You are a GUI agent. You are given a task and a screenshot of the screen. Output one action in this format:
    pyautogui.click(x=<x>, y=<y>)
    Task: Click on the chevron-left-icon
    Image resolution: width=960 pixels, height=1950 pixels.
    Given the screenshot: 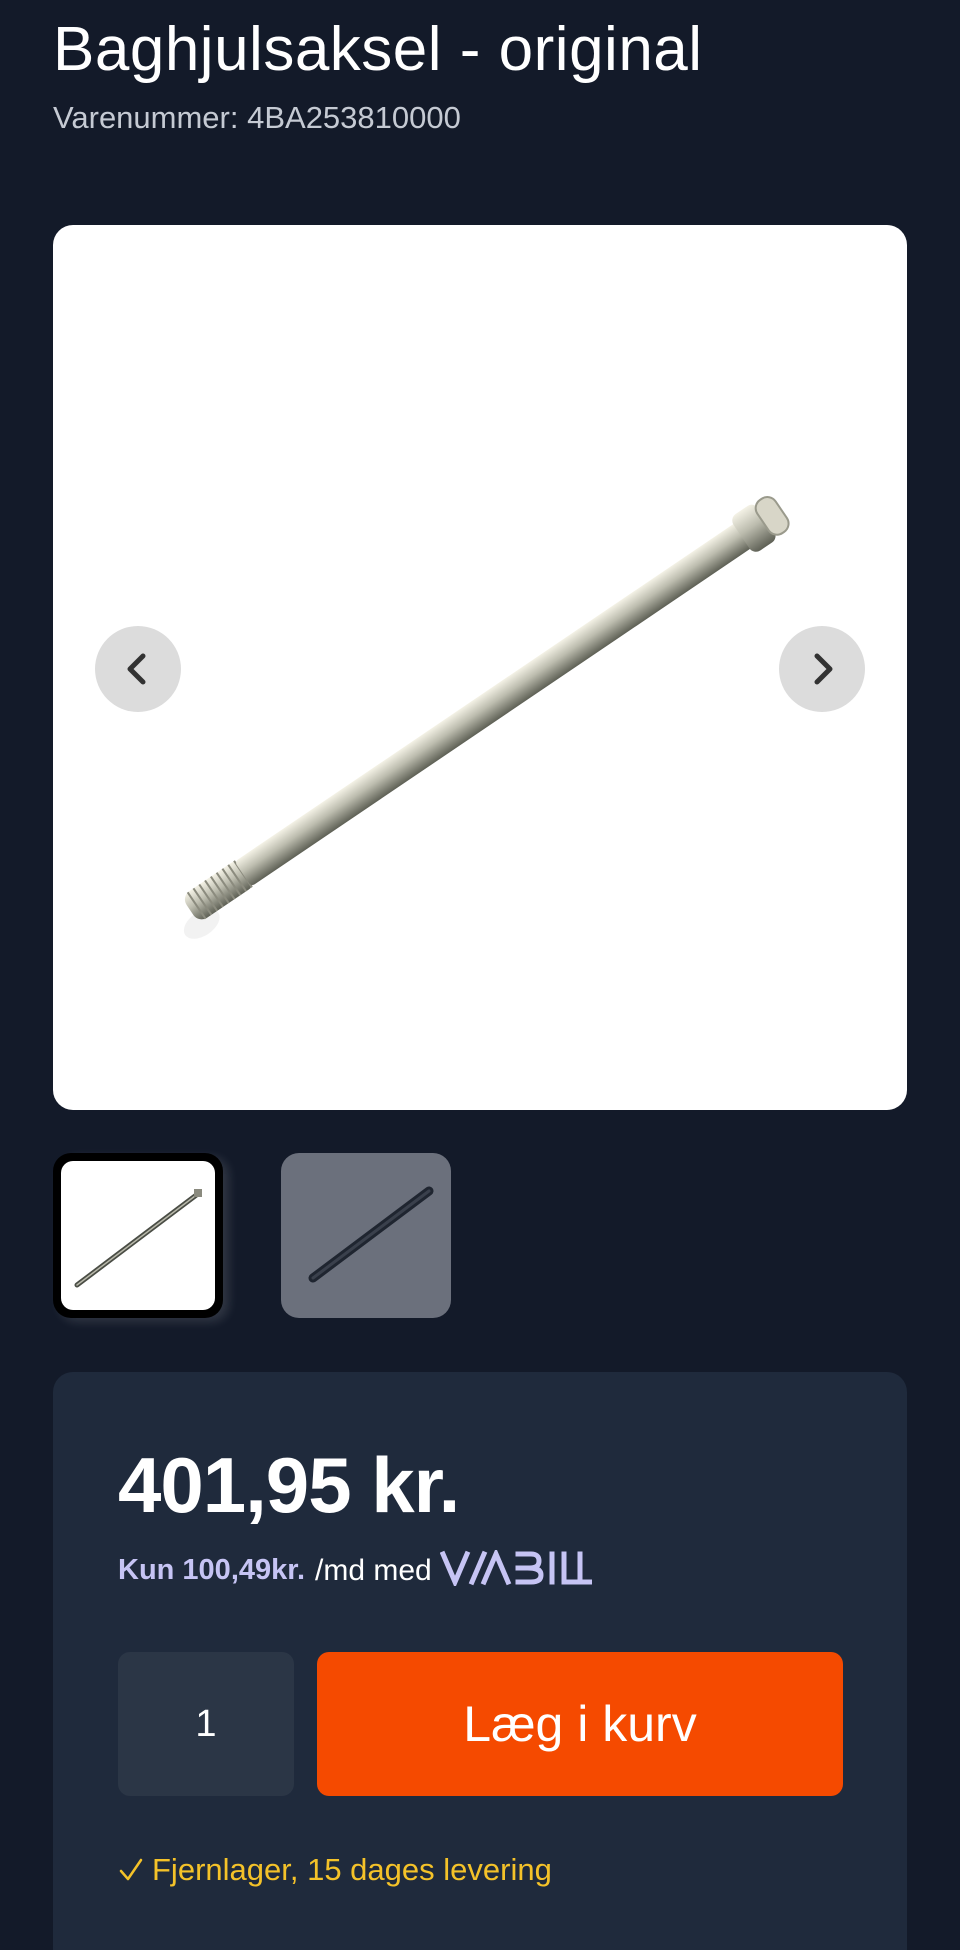 What is the action you would take?
    pyautogui.click(x=136, y=669)
    